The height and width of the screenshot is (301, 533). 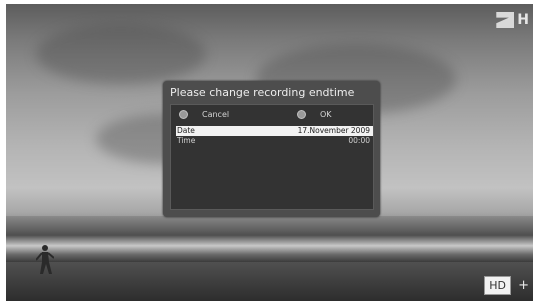 I want to click on channel-logo: H, so click(x=512, y=20).